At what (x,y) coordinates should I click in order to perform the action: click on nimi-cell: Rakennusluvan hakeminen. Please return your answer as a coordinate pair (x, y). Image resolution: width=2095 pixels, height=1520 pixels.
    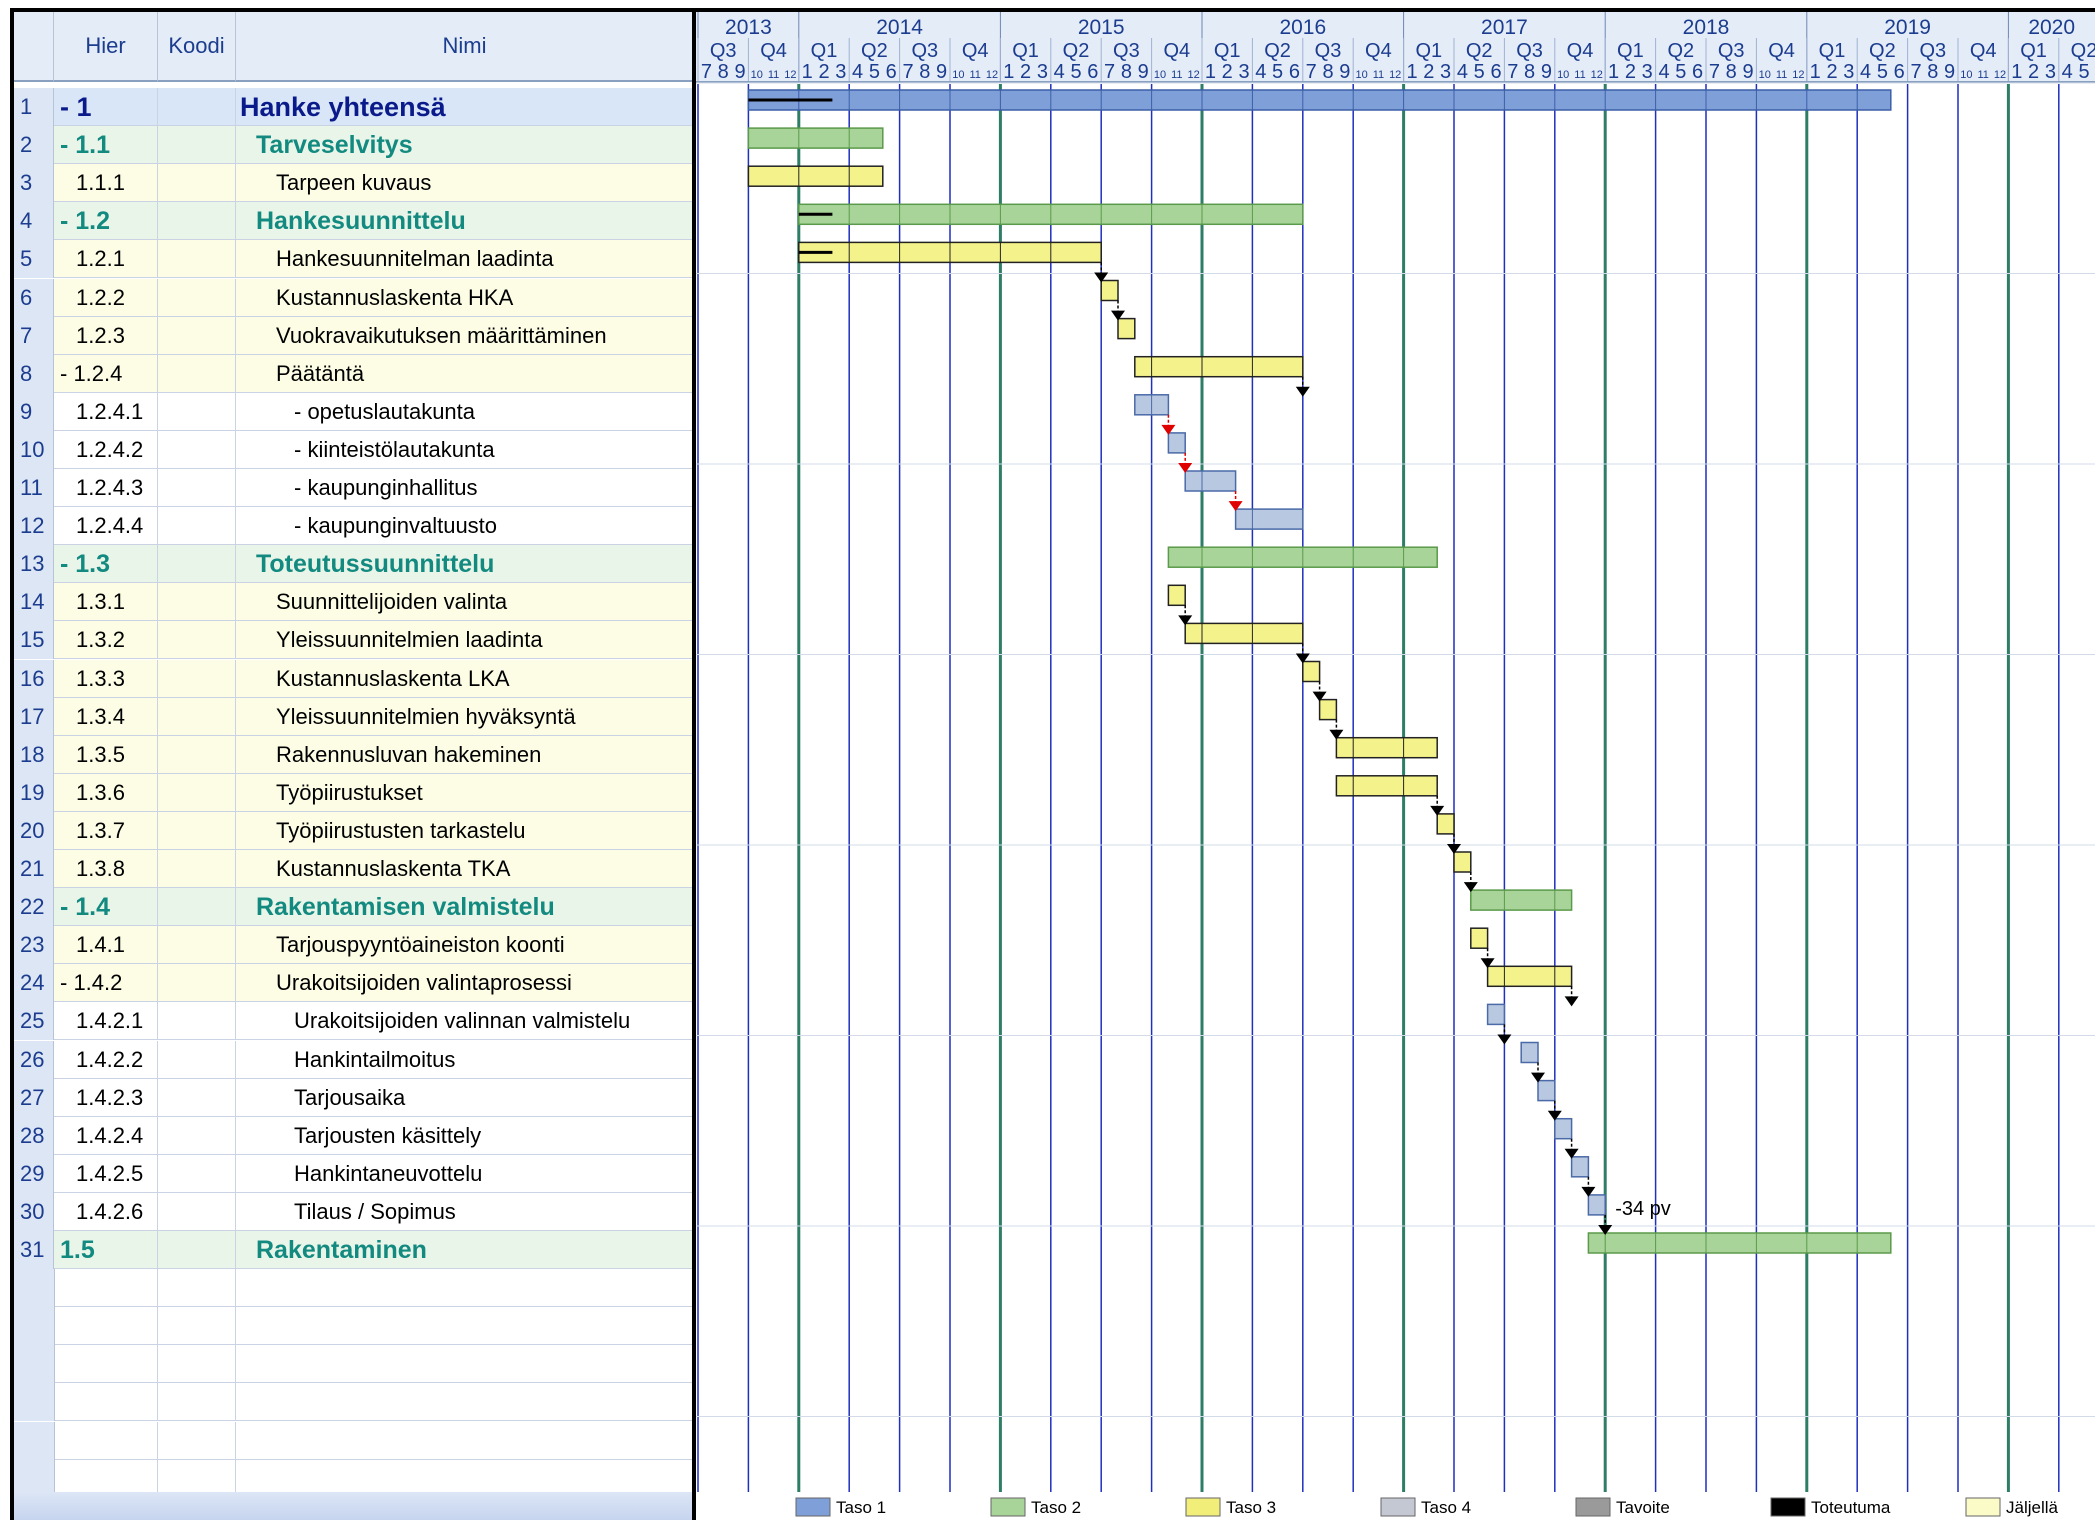
    Looking at the image, I should click on (465, 755).